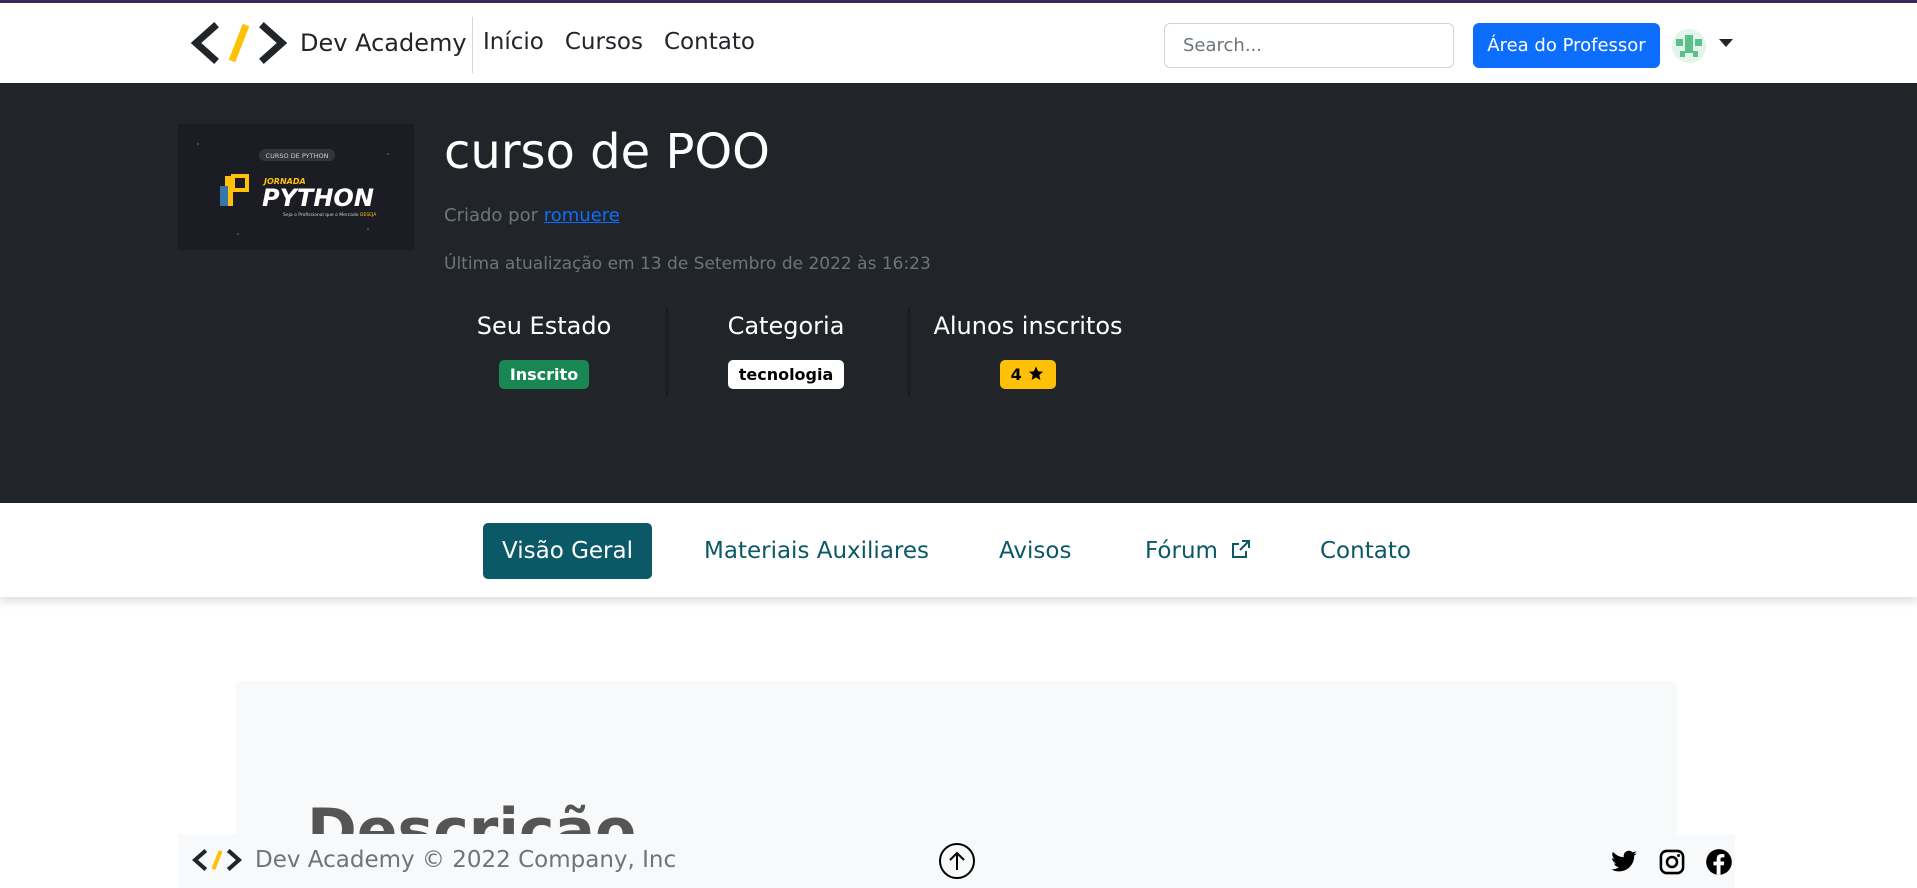 This screenshot has width=1917, height=888. Describe the element at coordinates (330, 215) in the screenshot. I see `svg-text:Seja o Profissional que o Merc: Seja o Profissional que o Mercado DESEJA` at that location.